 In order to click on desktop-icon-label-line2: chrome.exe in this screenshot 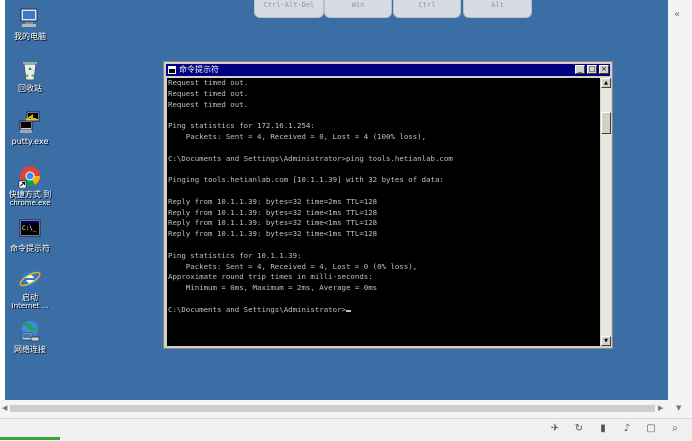, I will do `click(30, 203)`.